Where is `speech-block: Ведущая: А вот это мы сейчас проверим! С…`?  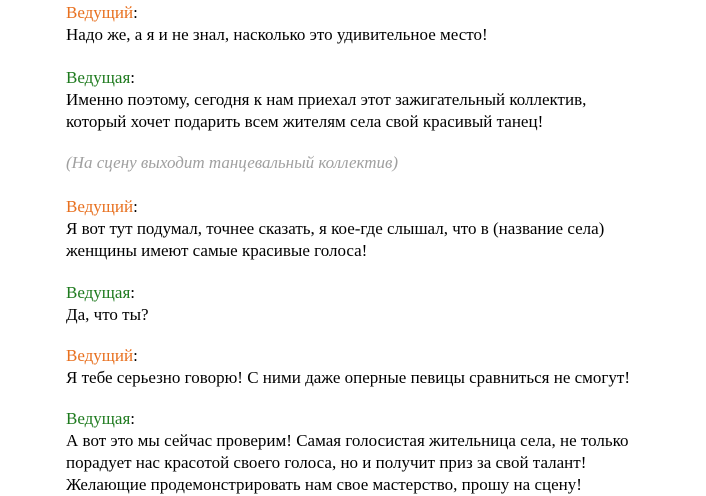
speech-block: Ведущая: А вот это мы сейчас проверим! С… is located at coordinates (347, 452).